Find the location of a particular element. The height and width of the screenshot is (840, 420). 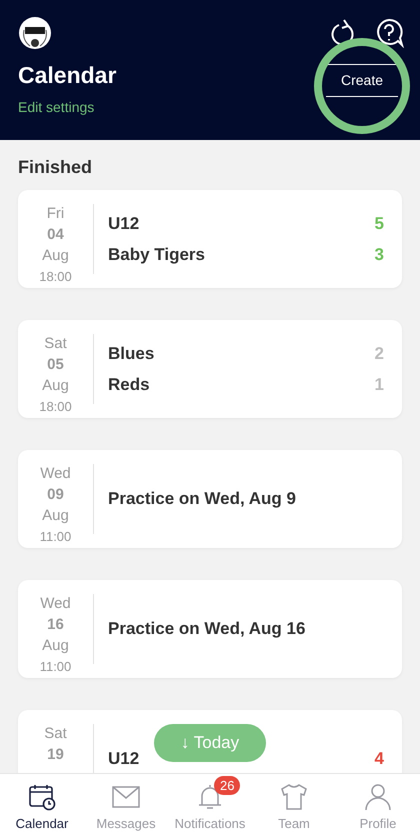

tab: Calendar is located at coordinates (42, 807).